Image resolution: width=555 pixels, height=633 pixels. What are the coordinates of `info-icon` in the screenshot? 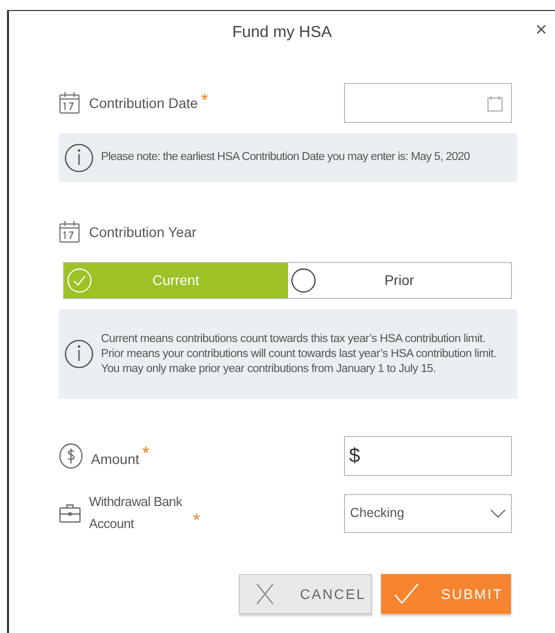 It's located at (79, 157).